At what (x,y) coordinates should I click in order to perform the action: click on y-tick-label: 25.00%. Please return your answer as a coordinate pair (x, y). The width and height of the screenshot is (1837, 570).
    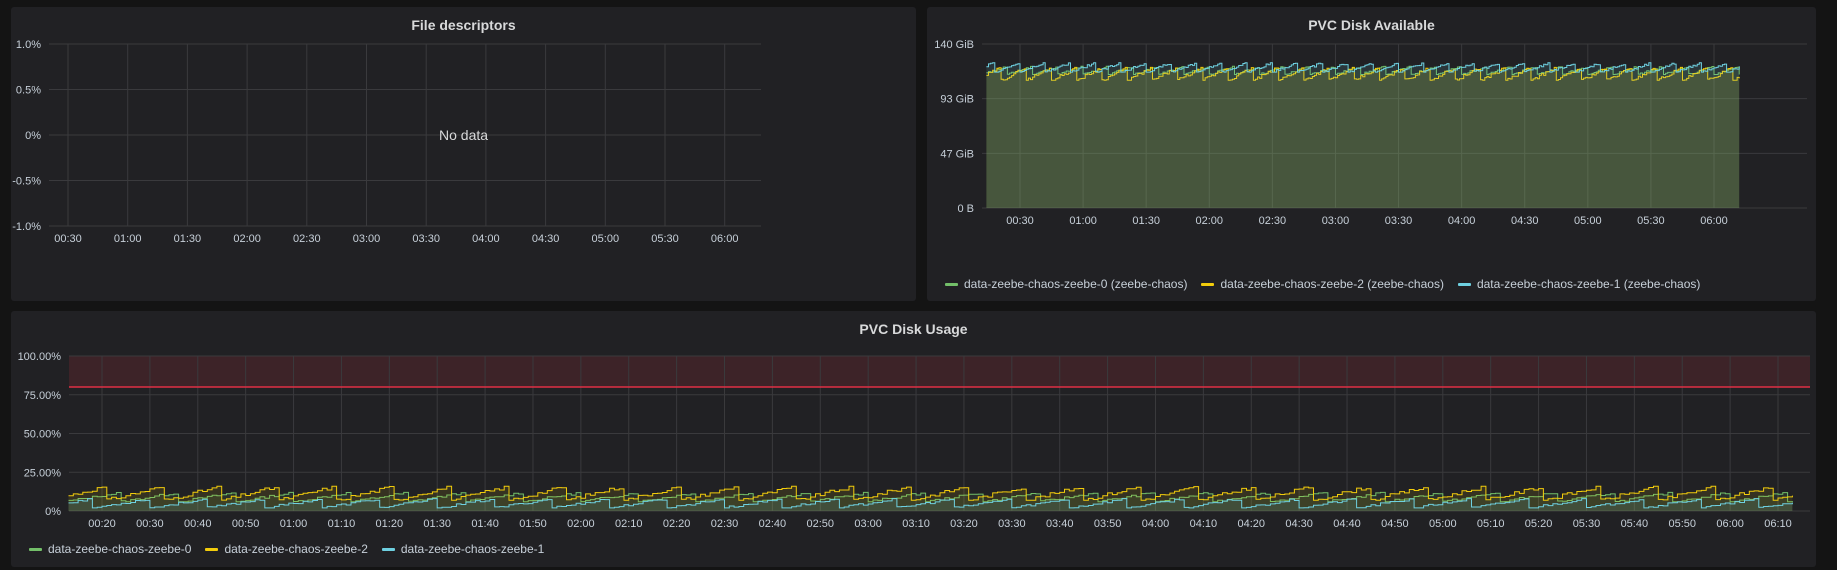
    Looking at the image, I should click on (43, 473).